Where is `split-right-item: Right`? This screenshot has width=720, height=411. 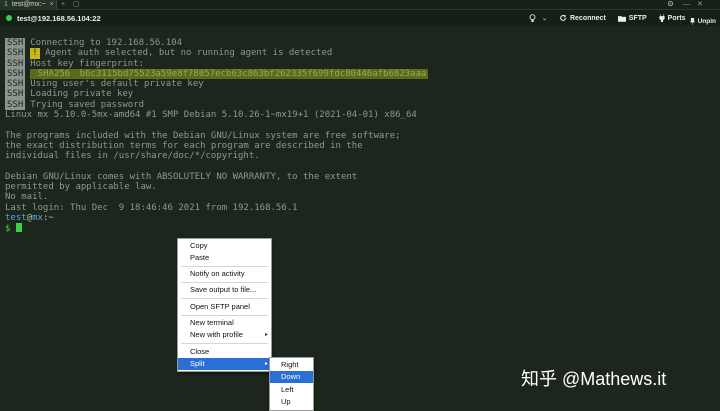
split-right-item: Right is located at coordinates (291, 365).